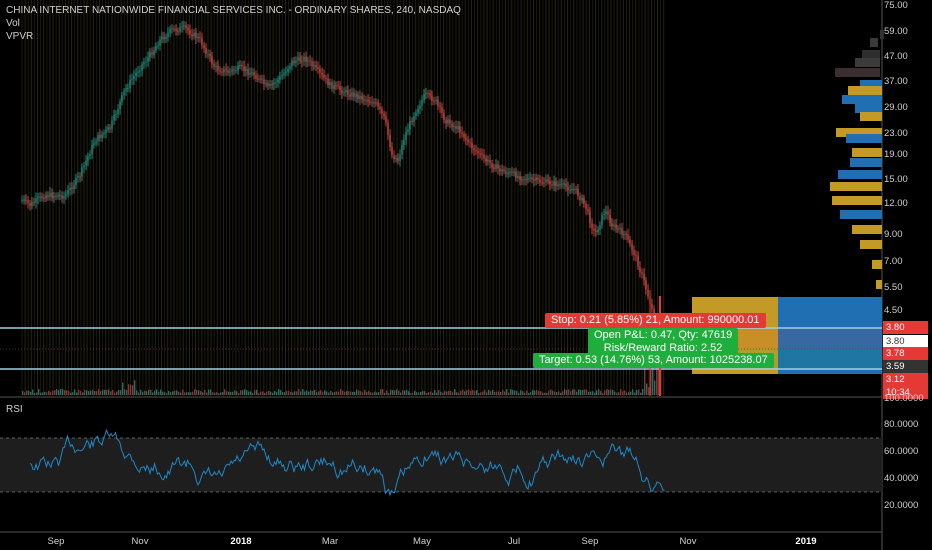 This screenshot has width=932, height=550. What do you see at coordinates (905, 353) in the screenshot?
I see `entry-price-tag: 3.78` at bounding box center [905, 353].